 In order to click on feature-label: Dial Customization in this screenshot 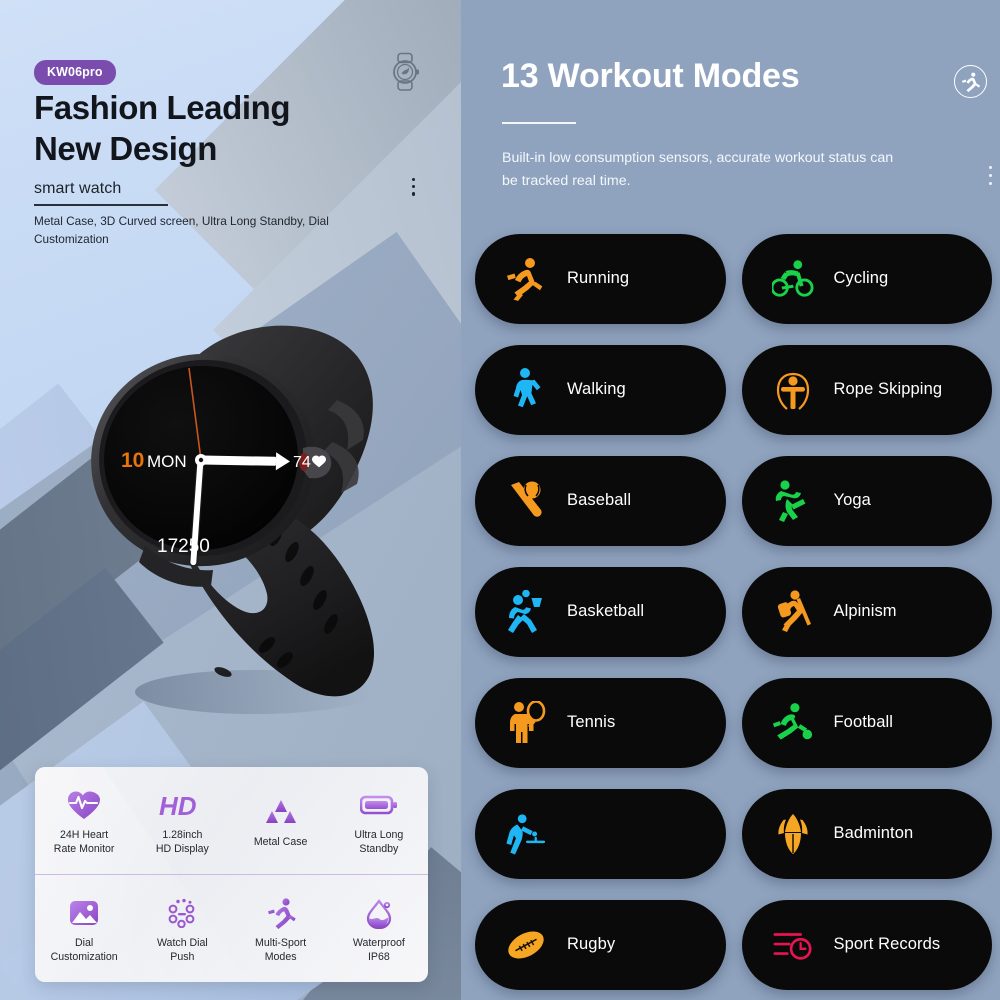, I will do `click(84, 949)`.